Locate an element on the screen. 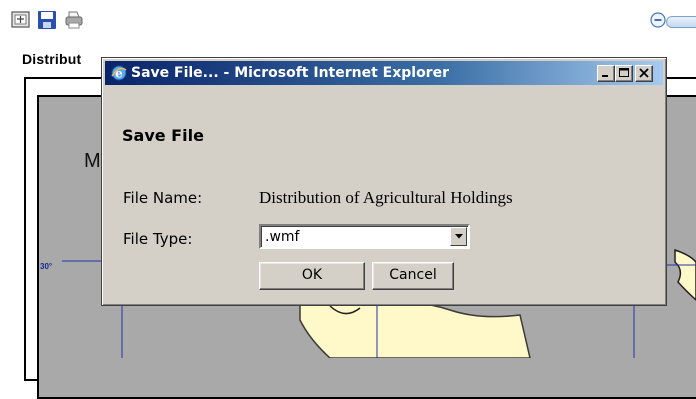 The image size is (696, 399). minimize-icon is located at coordinates (605, 76).